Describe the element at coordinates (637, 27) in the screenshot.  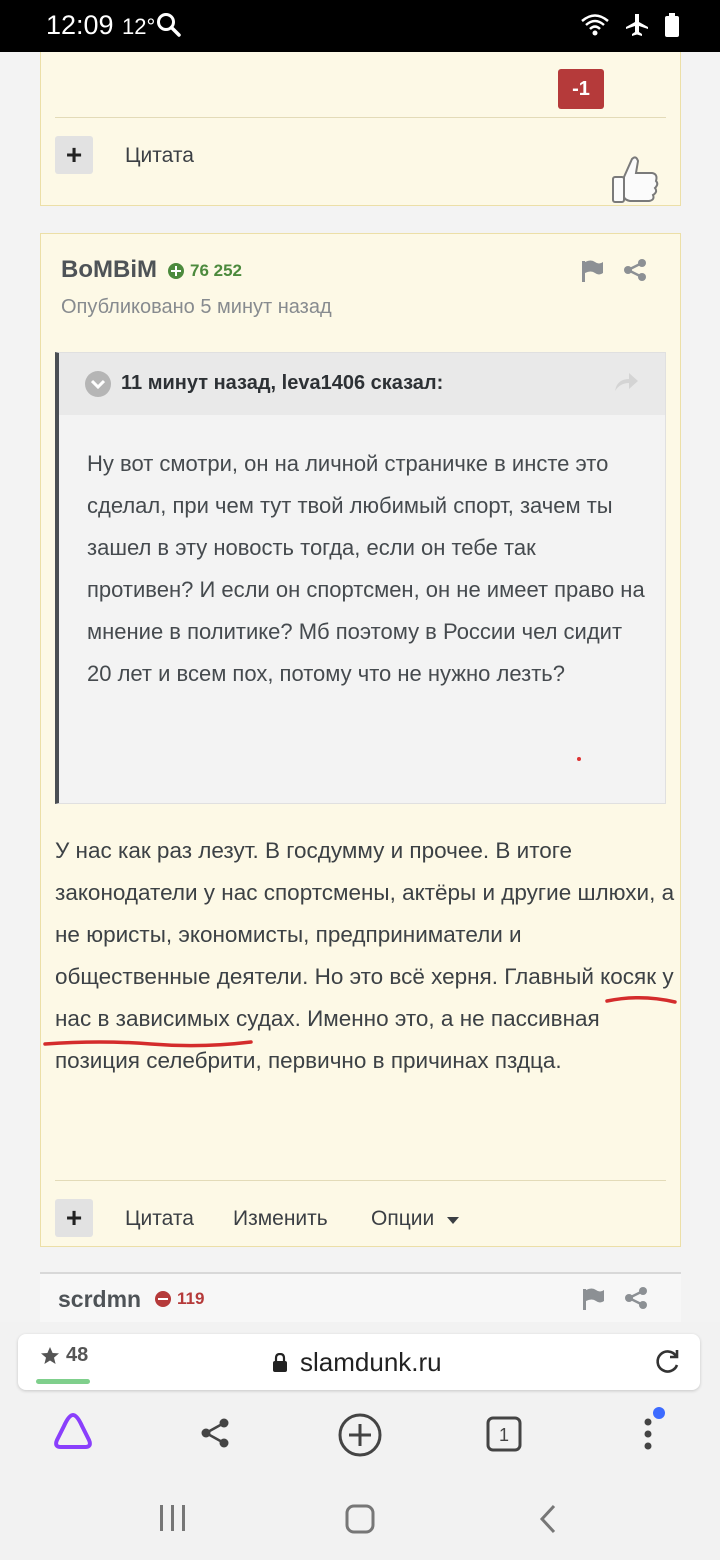
I see `airplane-icon` at that location.